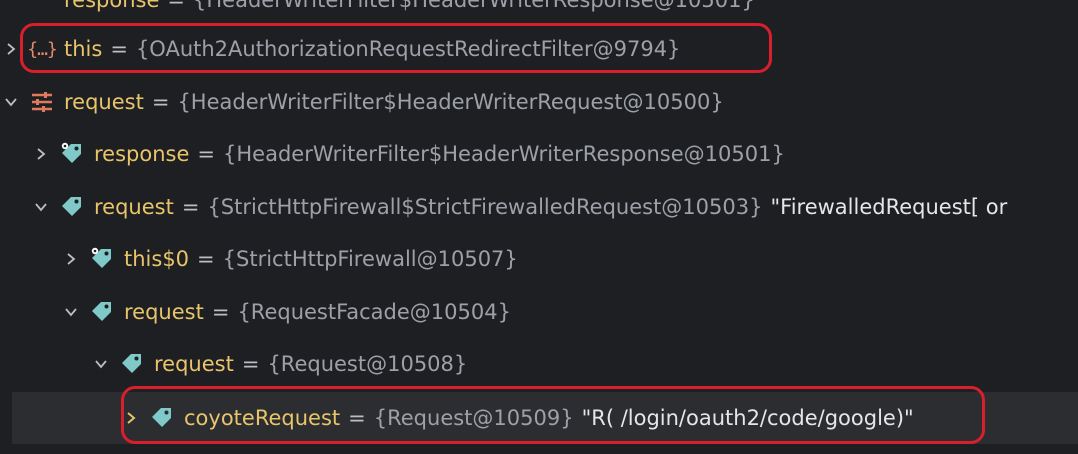 The height and width of the screenshot is (454, 1078). Describe the element at coordinates (539, 312) in the screenshot. I see `variable-row-request-facade: request = {RequestFacade@10504}` at that location.